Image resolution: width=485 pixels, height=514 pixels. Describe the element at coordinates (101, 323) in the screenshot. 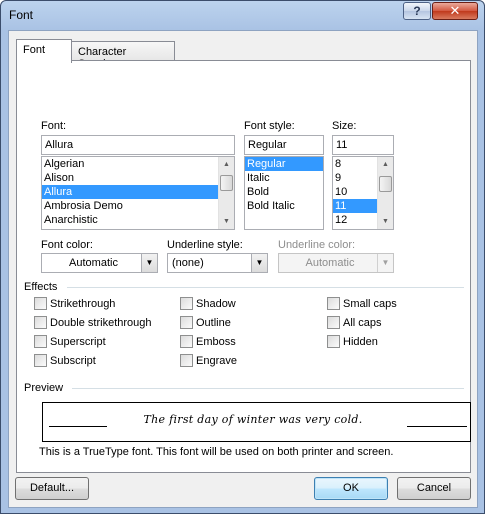

I see `double-strikethrough-label: Double strikethrough` at that location.